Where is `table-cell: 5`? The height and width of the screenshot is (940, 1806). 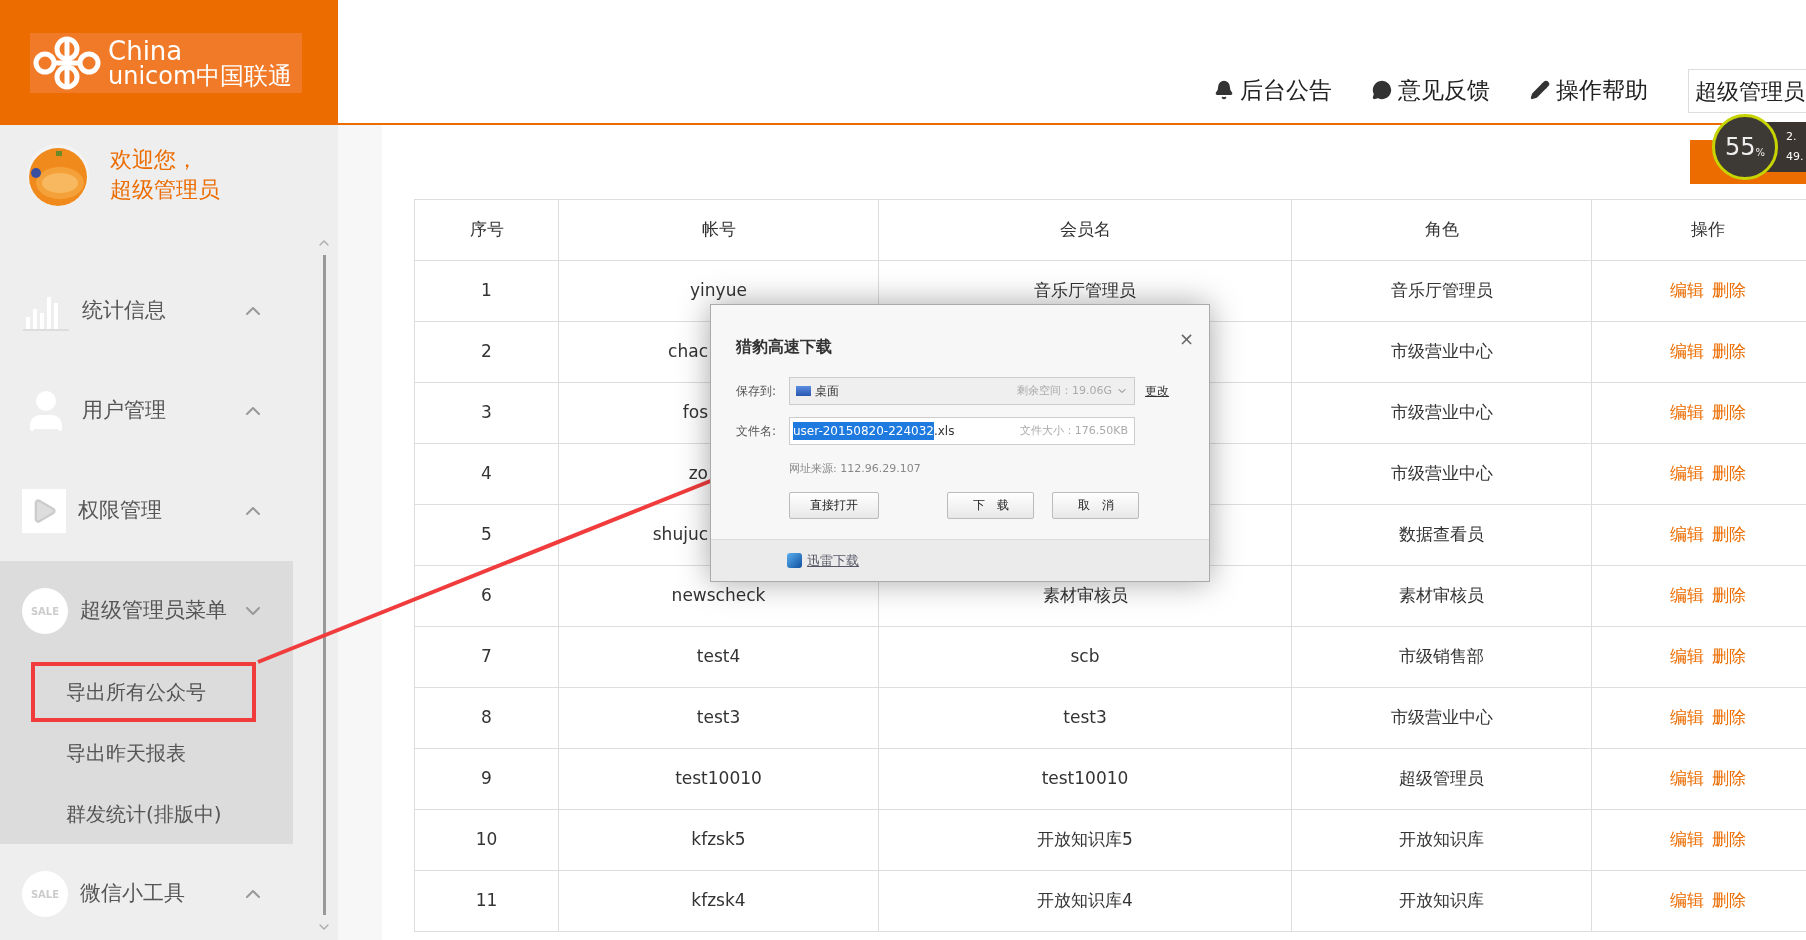 table-cell: 5 is located at coordinates (487, 535).